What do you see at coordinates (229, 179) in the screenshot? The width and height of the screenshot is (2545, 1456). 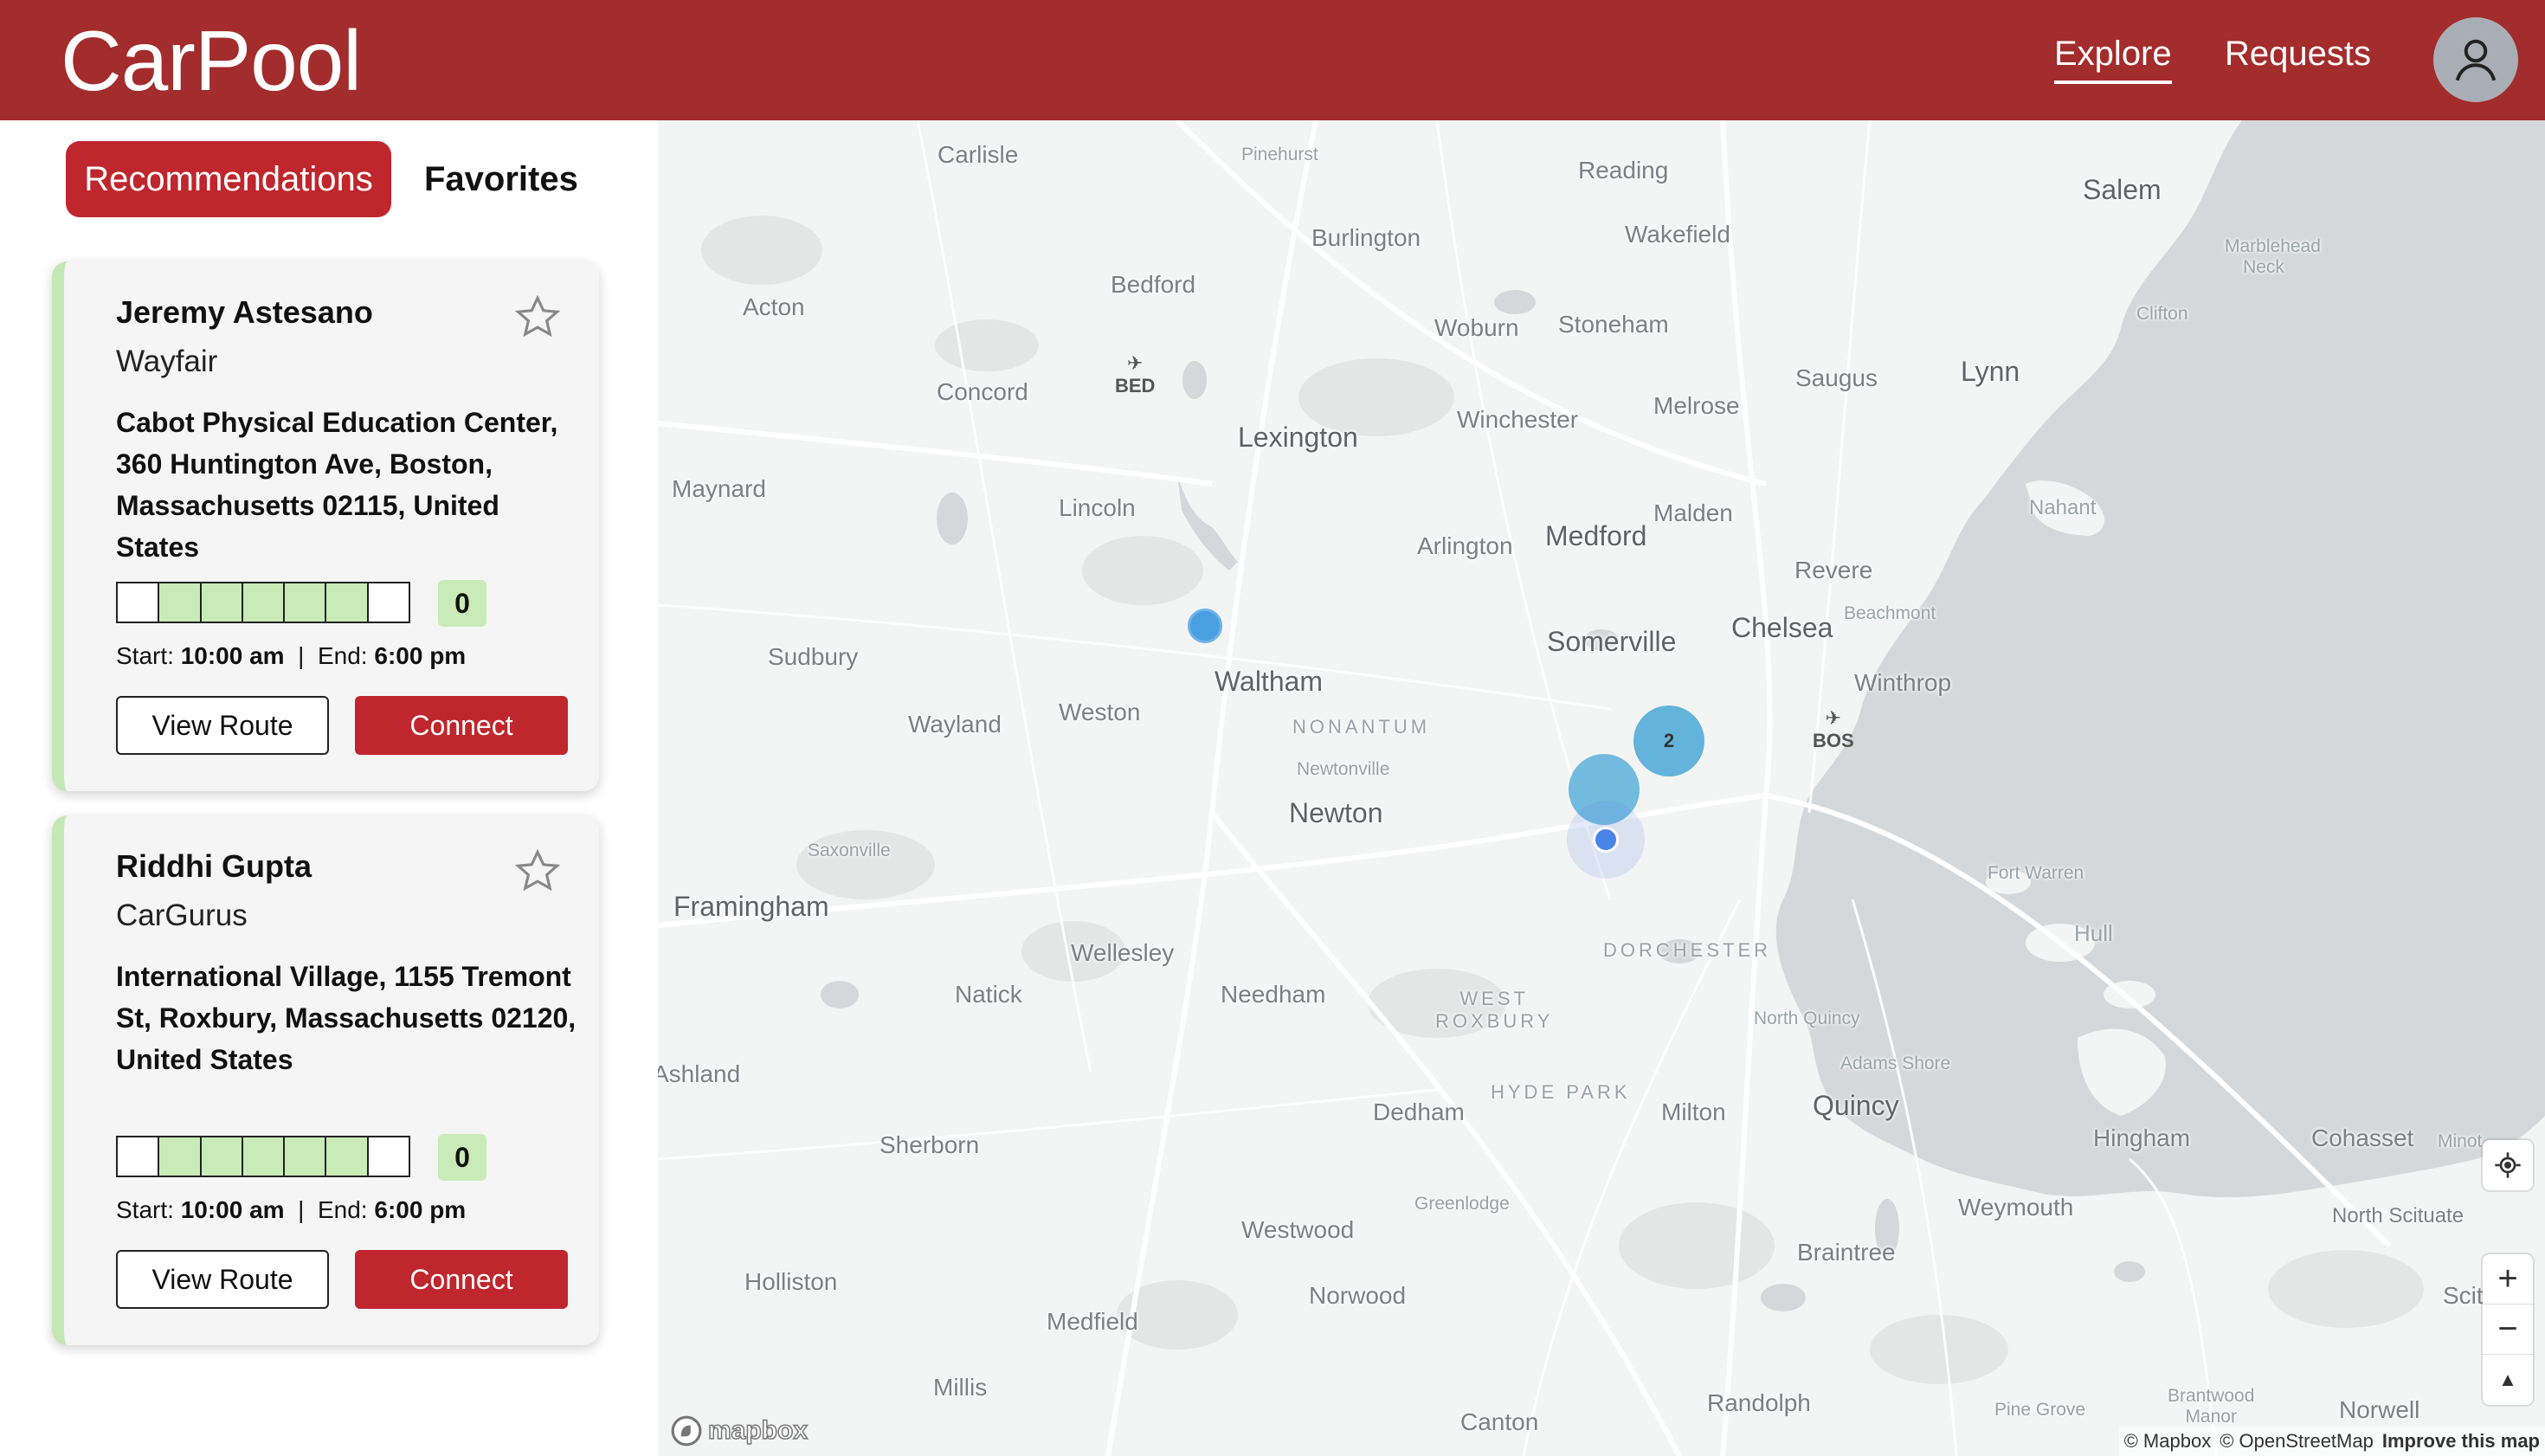 I see `tab-recommendations: Recommendations` at bounding box center [229, 179].